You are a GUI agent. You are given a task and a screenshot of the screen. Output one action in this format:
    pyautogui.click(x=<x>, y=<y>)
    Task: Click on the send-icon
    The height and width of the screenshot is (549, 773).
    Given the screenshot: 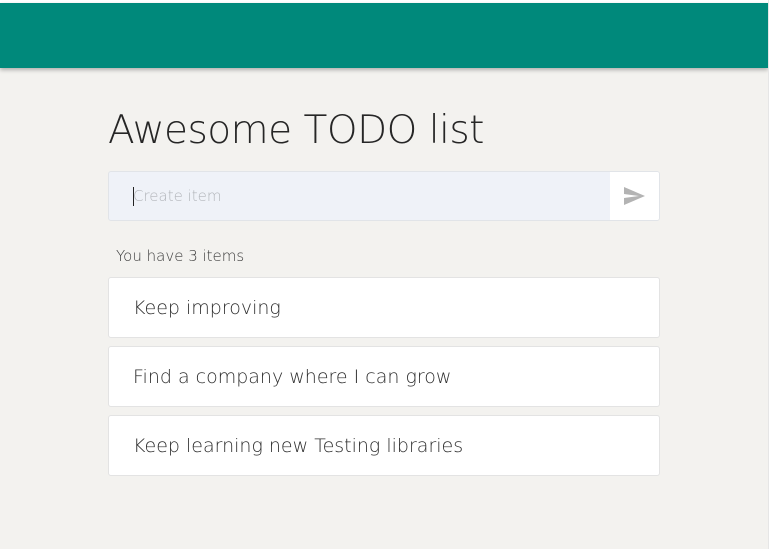 What is the action you would take?
    pyautogui.click(x=634, y=196)
    